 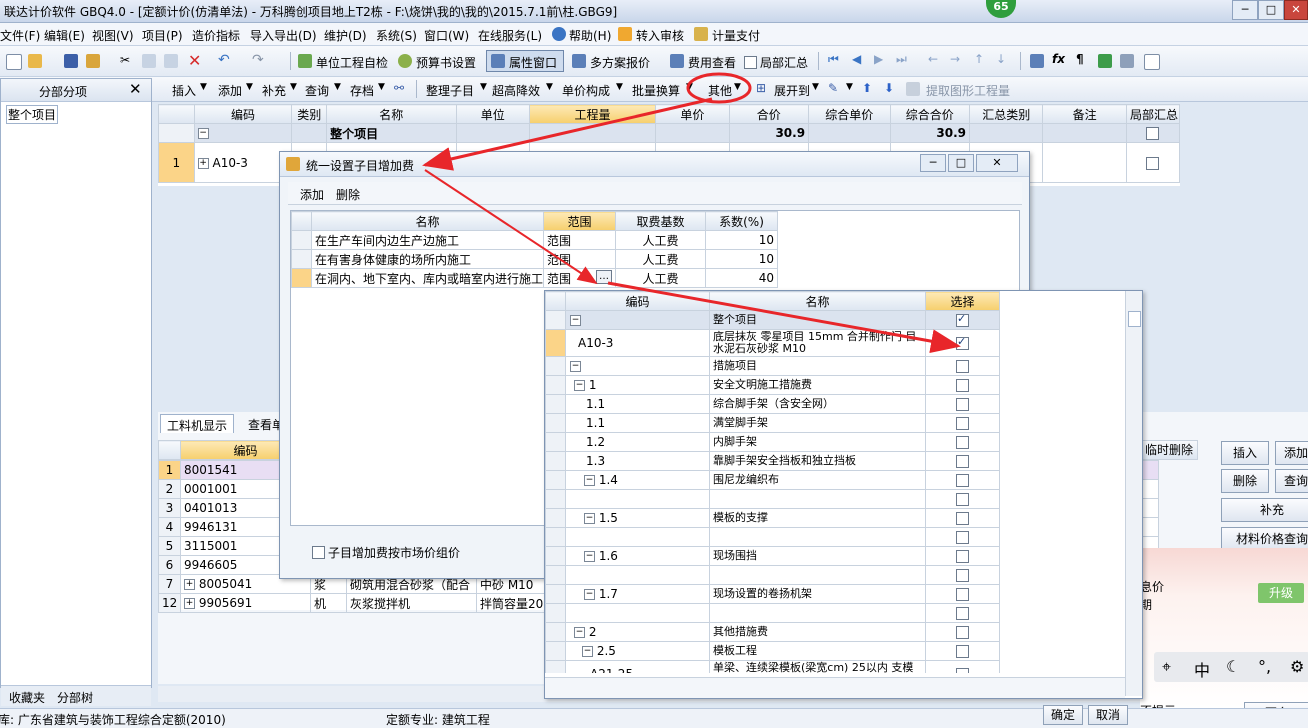 What do you see at coordinates (125, 60) in the screenshot?
I see `cut-icon: ✂` at bounding box center [125, 60].